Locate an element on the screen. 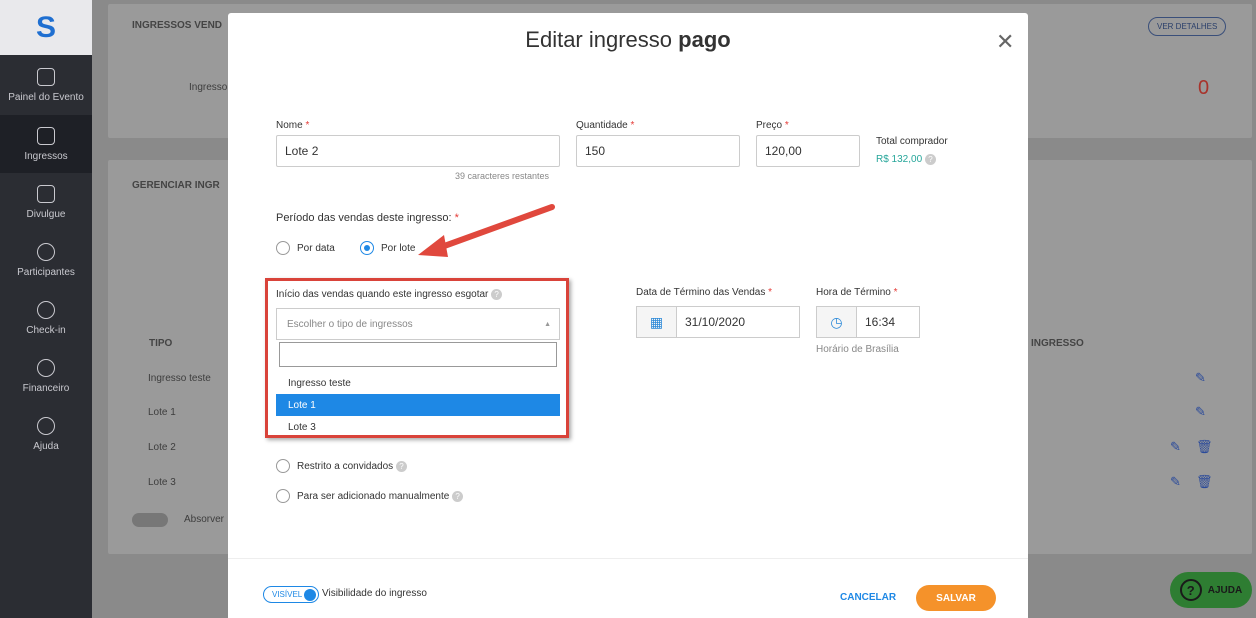 Image resolution: width=1256 pixels, height=618 pixels. end-time-label: Hora de Término * is located at coordinates (857, 292).